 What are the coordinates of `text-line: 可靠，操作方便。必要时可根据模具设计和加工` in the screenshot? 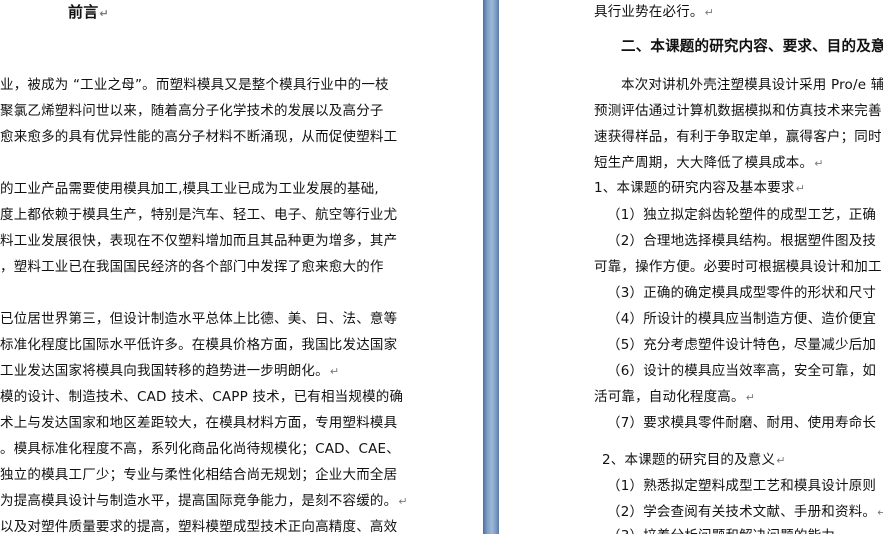 It's located at (738, 267).